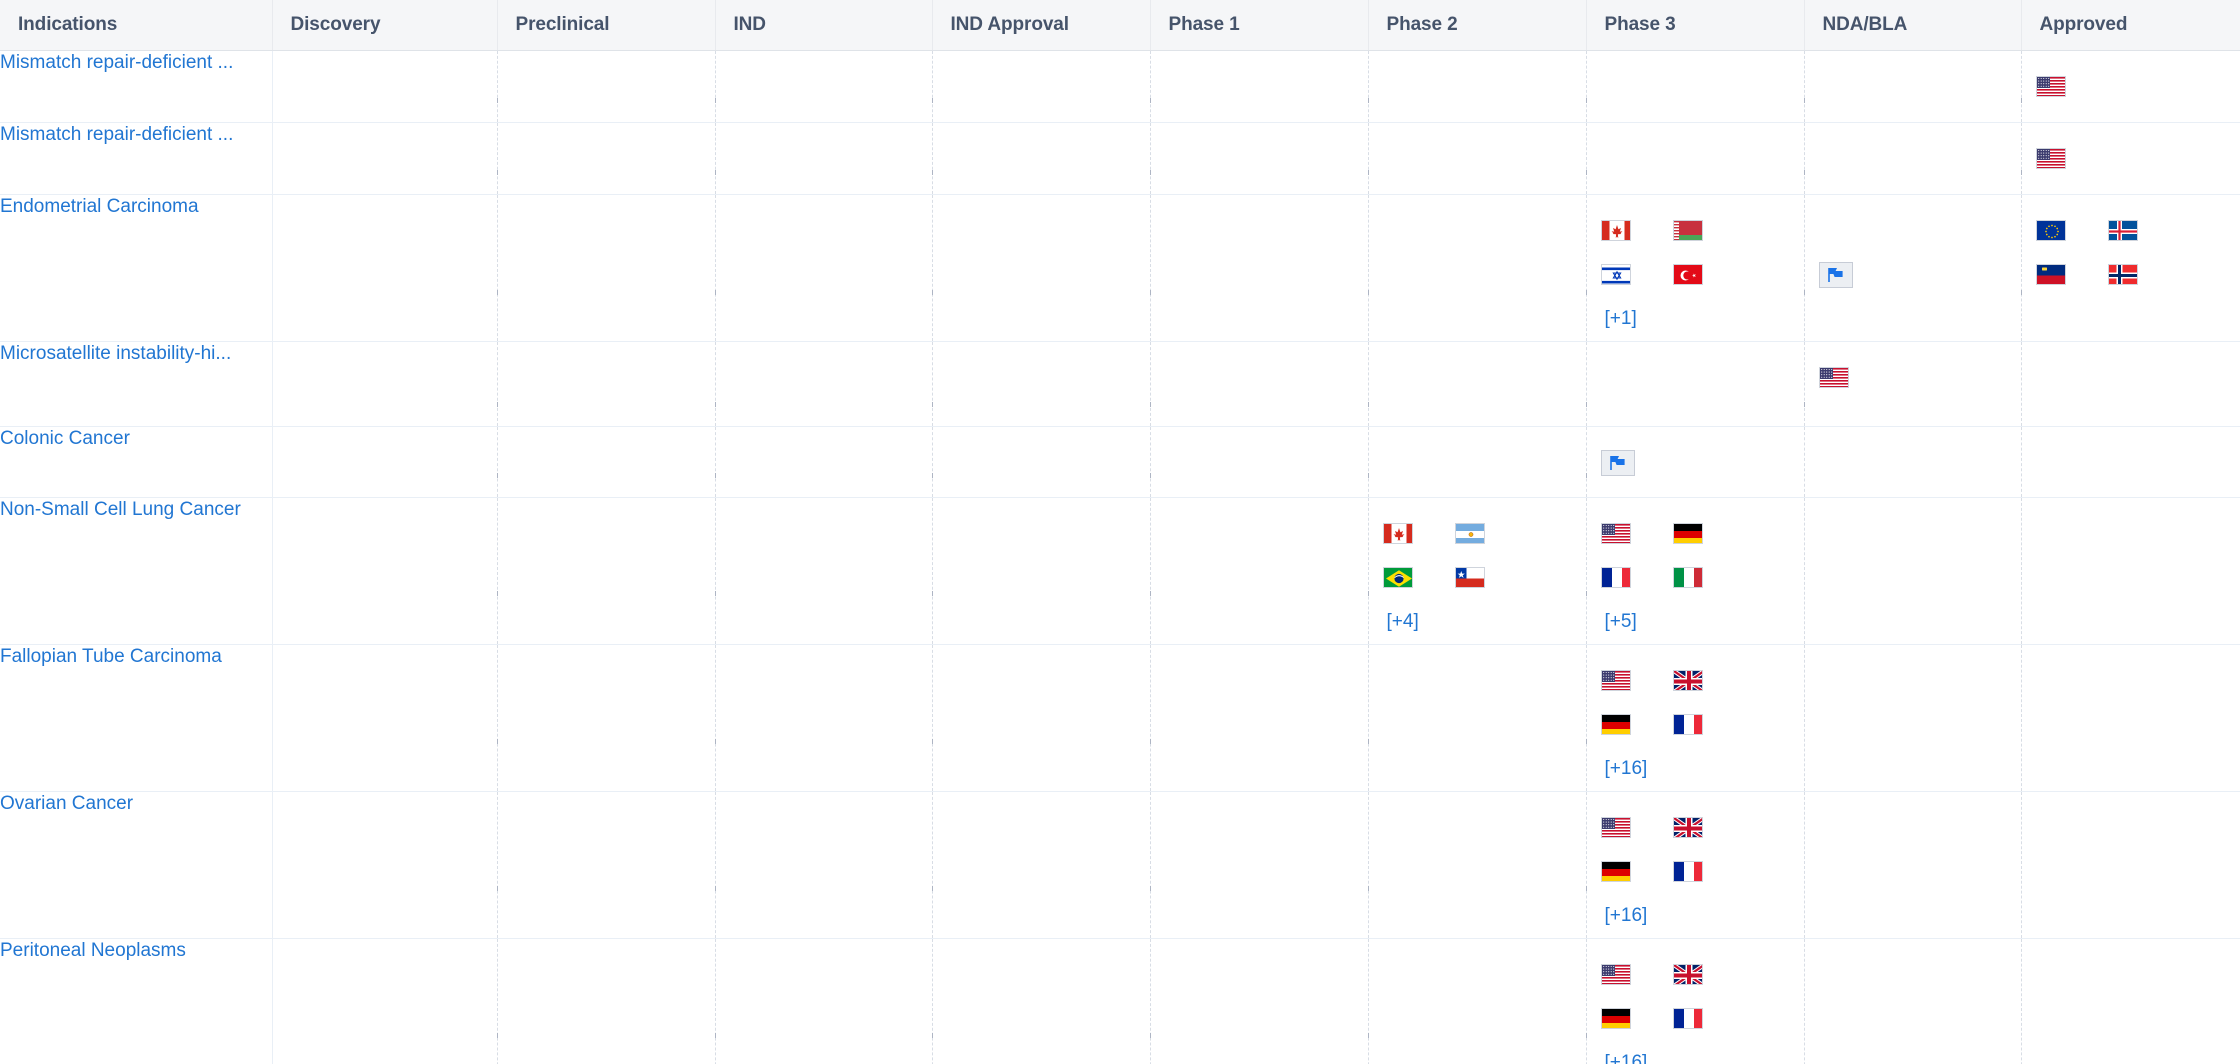 Image resolution: width=2240 pixels, height=1064 pixels. Describe the element at coordinates (136, 207) in the screenshot. I see `indication-link: Endometrial Carcinoma` at that location.